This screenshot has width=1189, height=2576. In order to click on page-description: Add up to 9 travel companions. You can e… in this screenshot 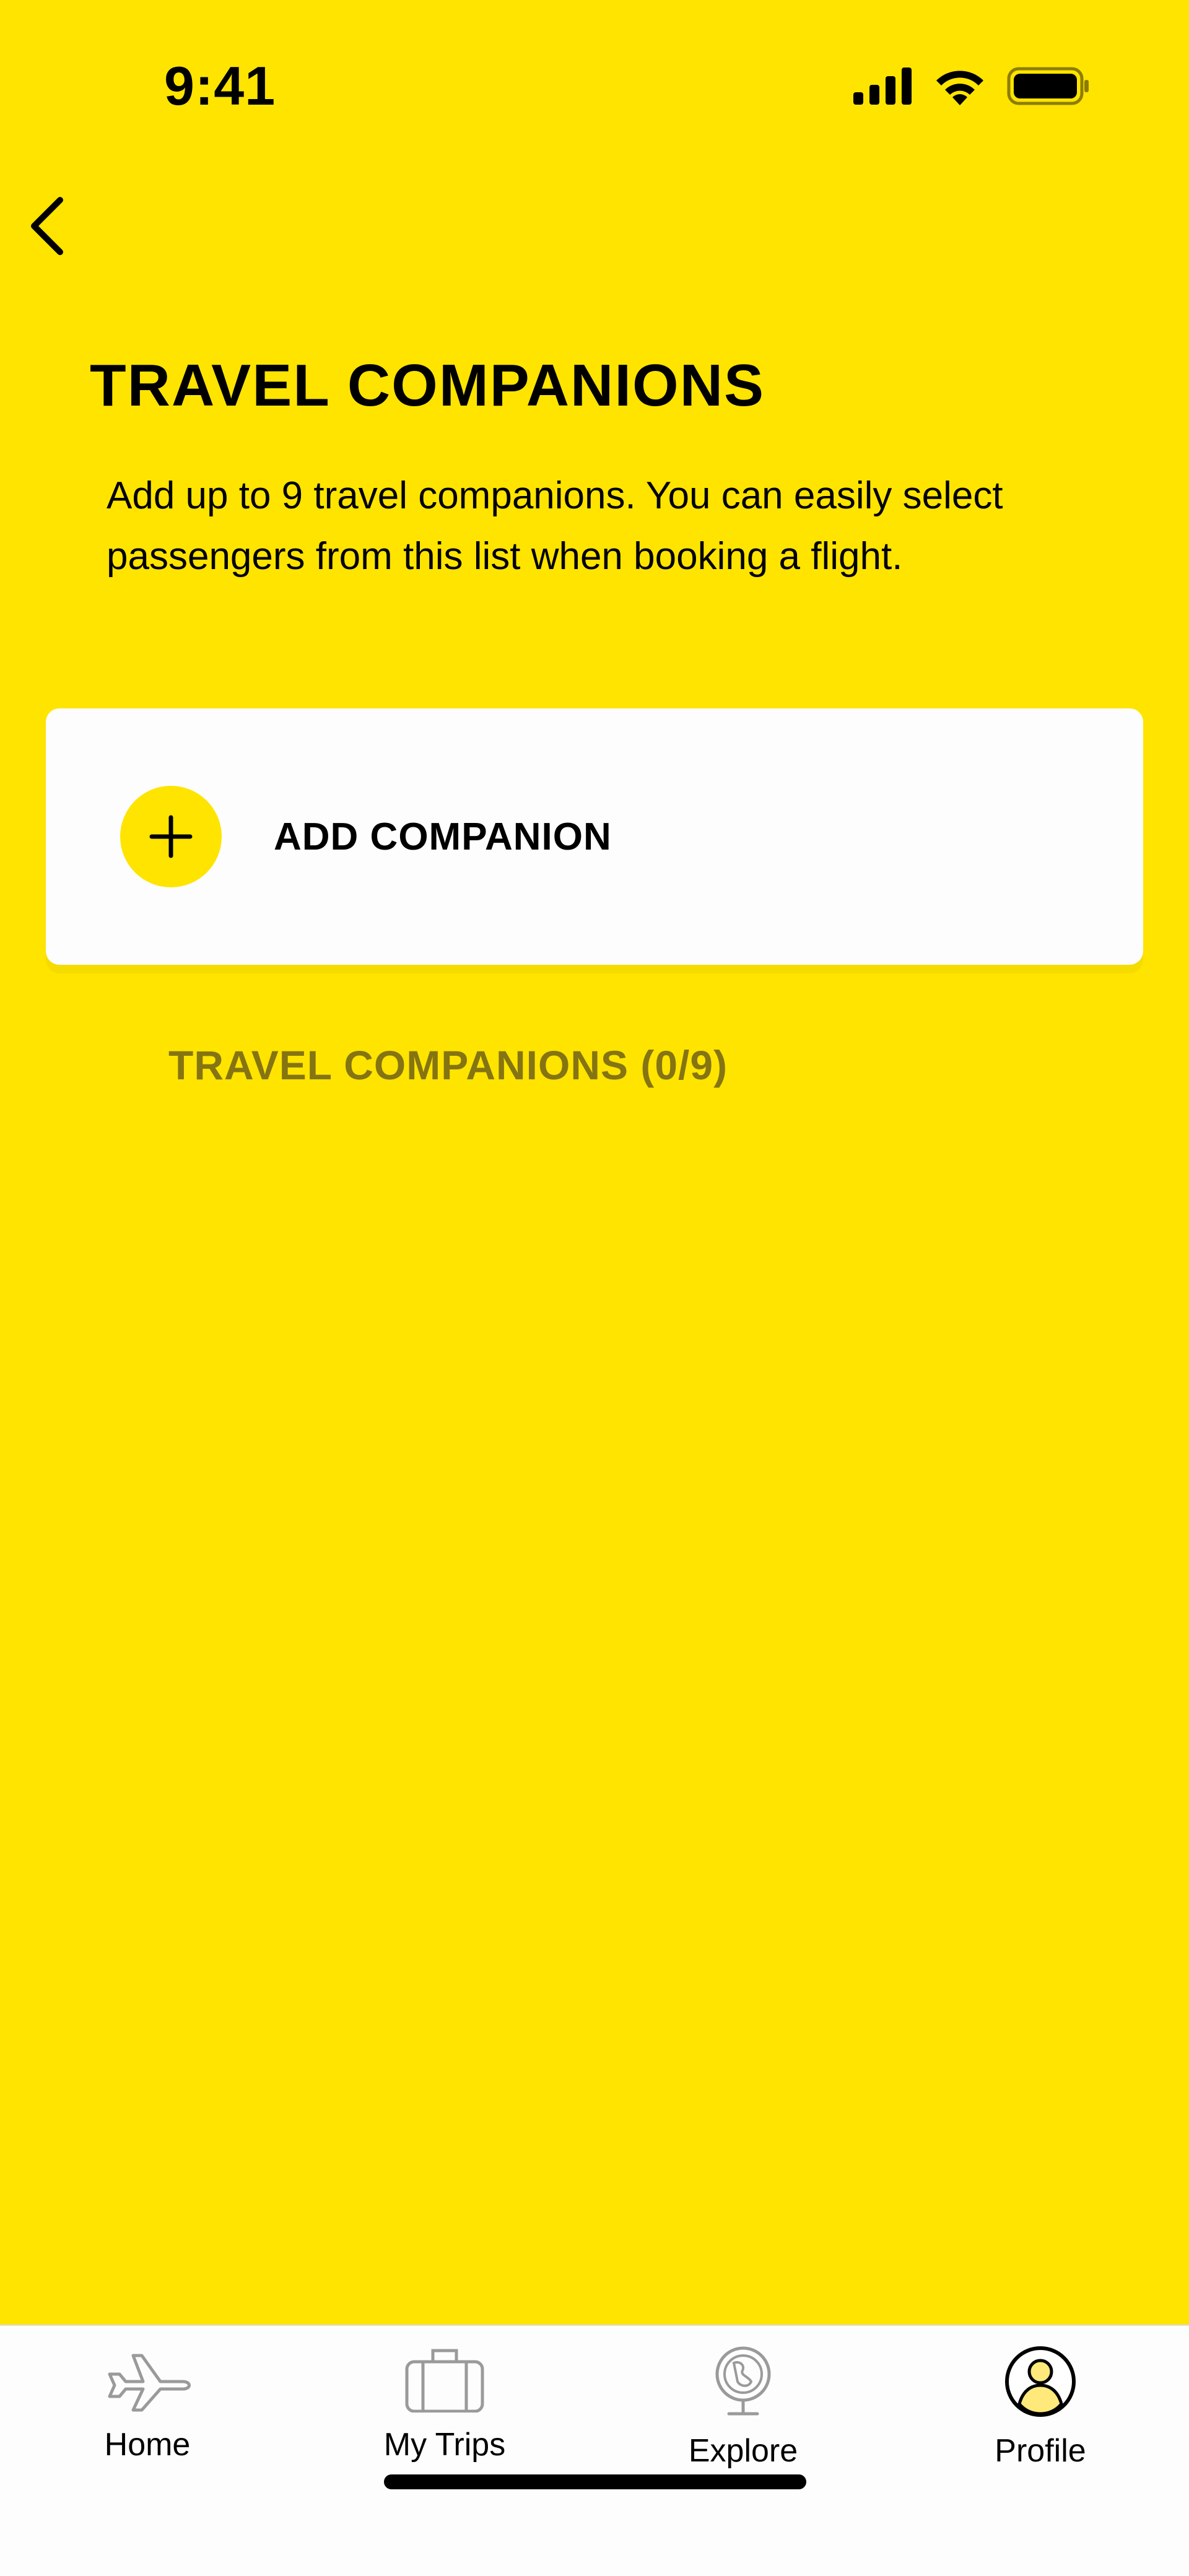, I will do `click(555, 526)`.